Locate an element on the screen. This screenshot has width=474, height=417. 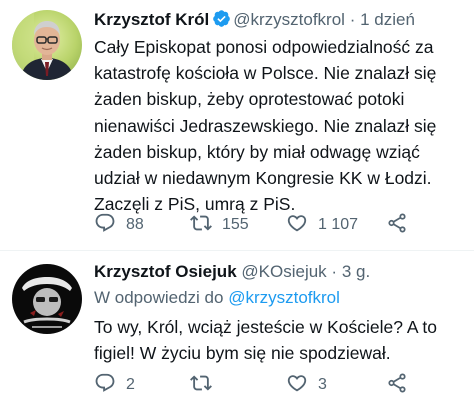
timestamp: 3 g. is located at coordinates (356, 271).